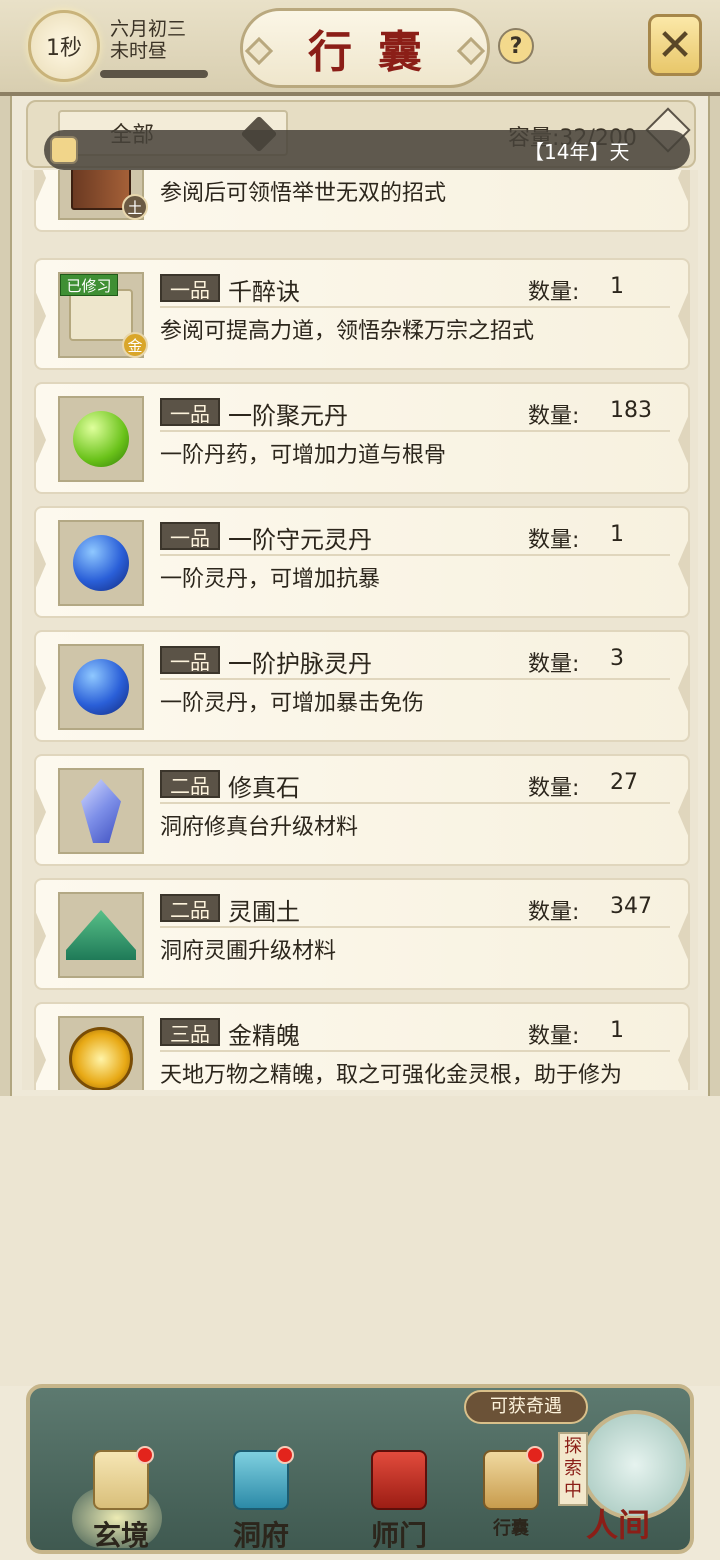  I want to click on help-button: ?, so click(516, 46).